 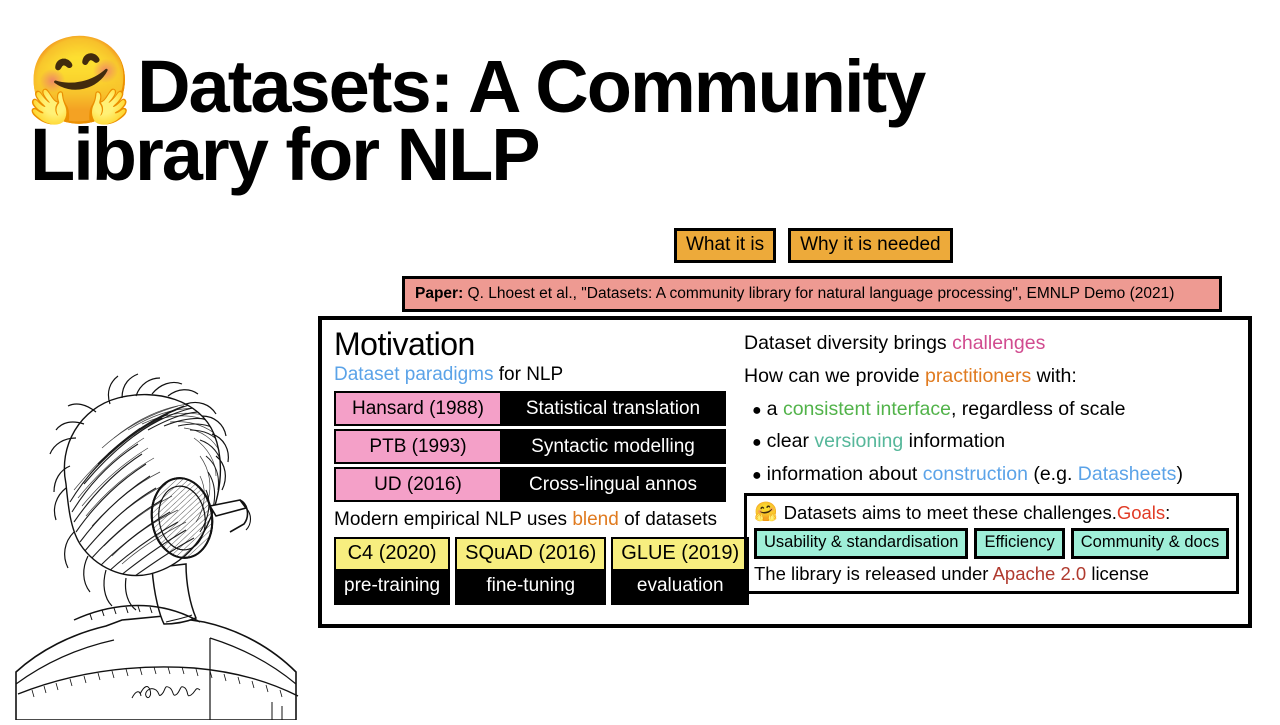 I want to click on title-line-2: Library for NLP, so click(x=285, y=154).